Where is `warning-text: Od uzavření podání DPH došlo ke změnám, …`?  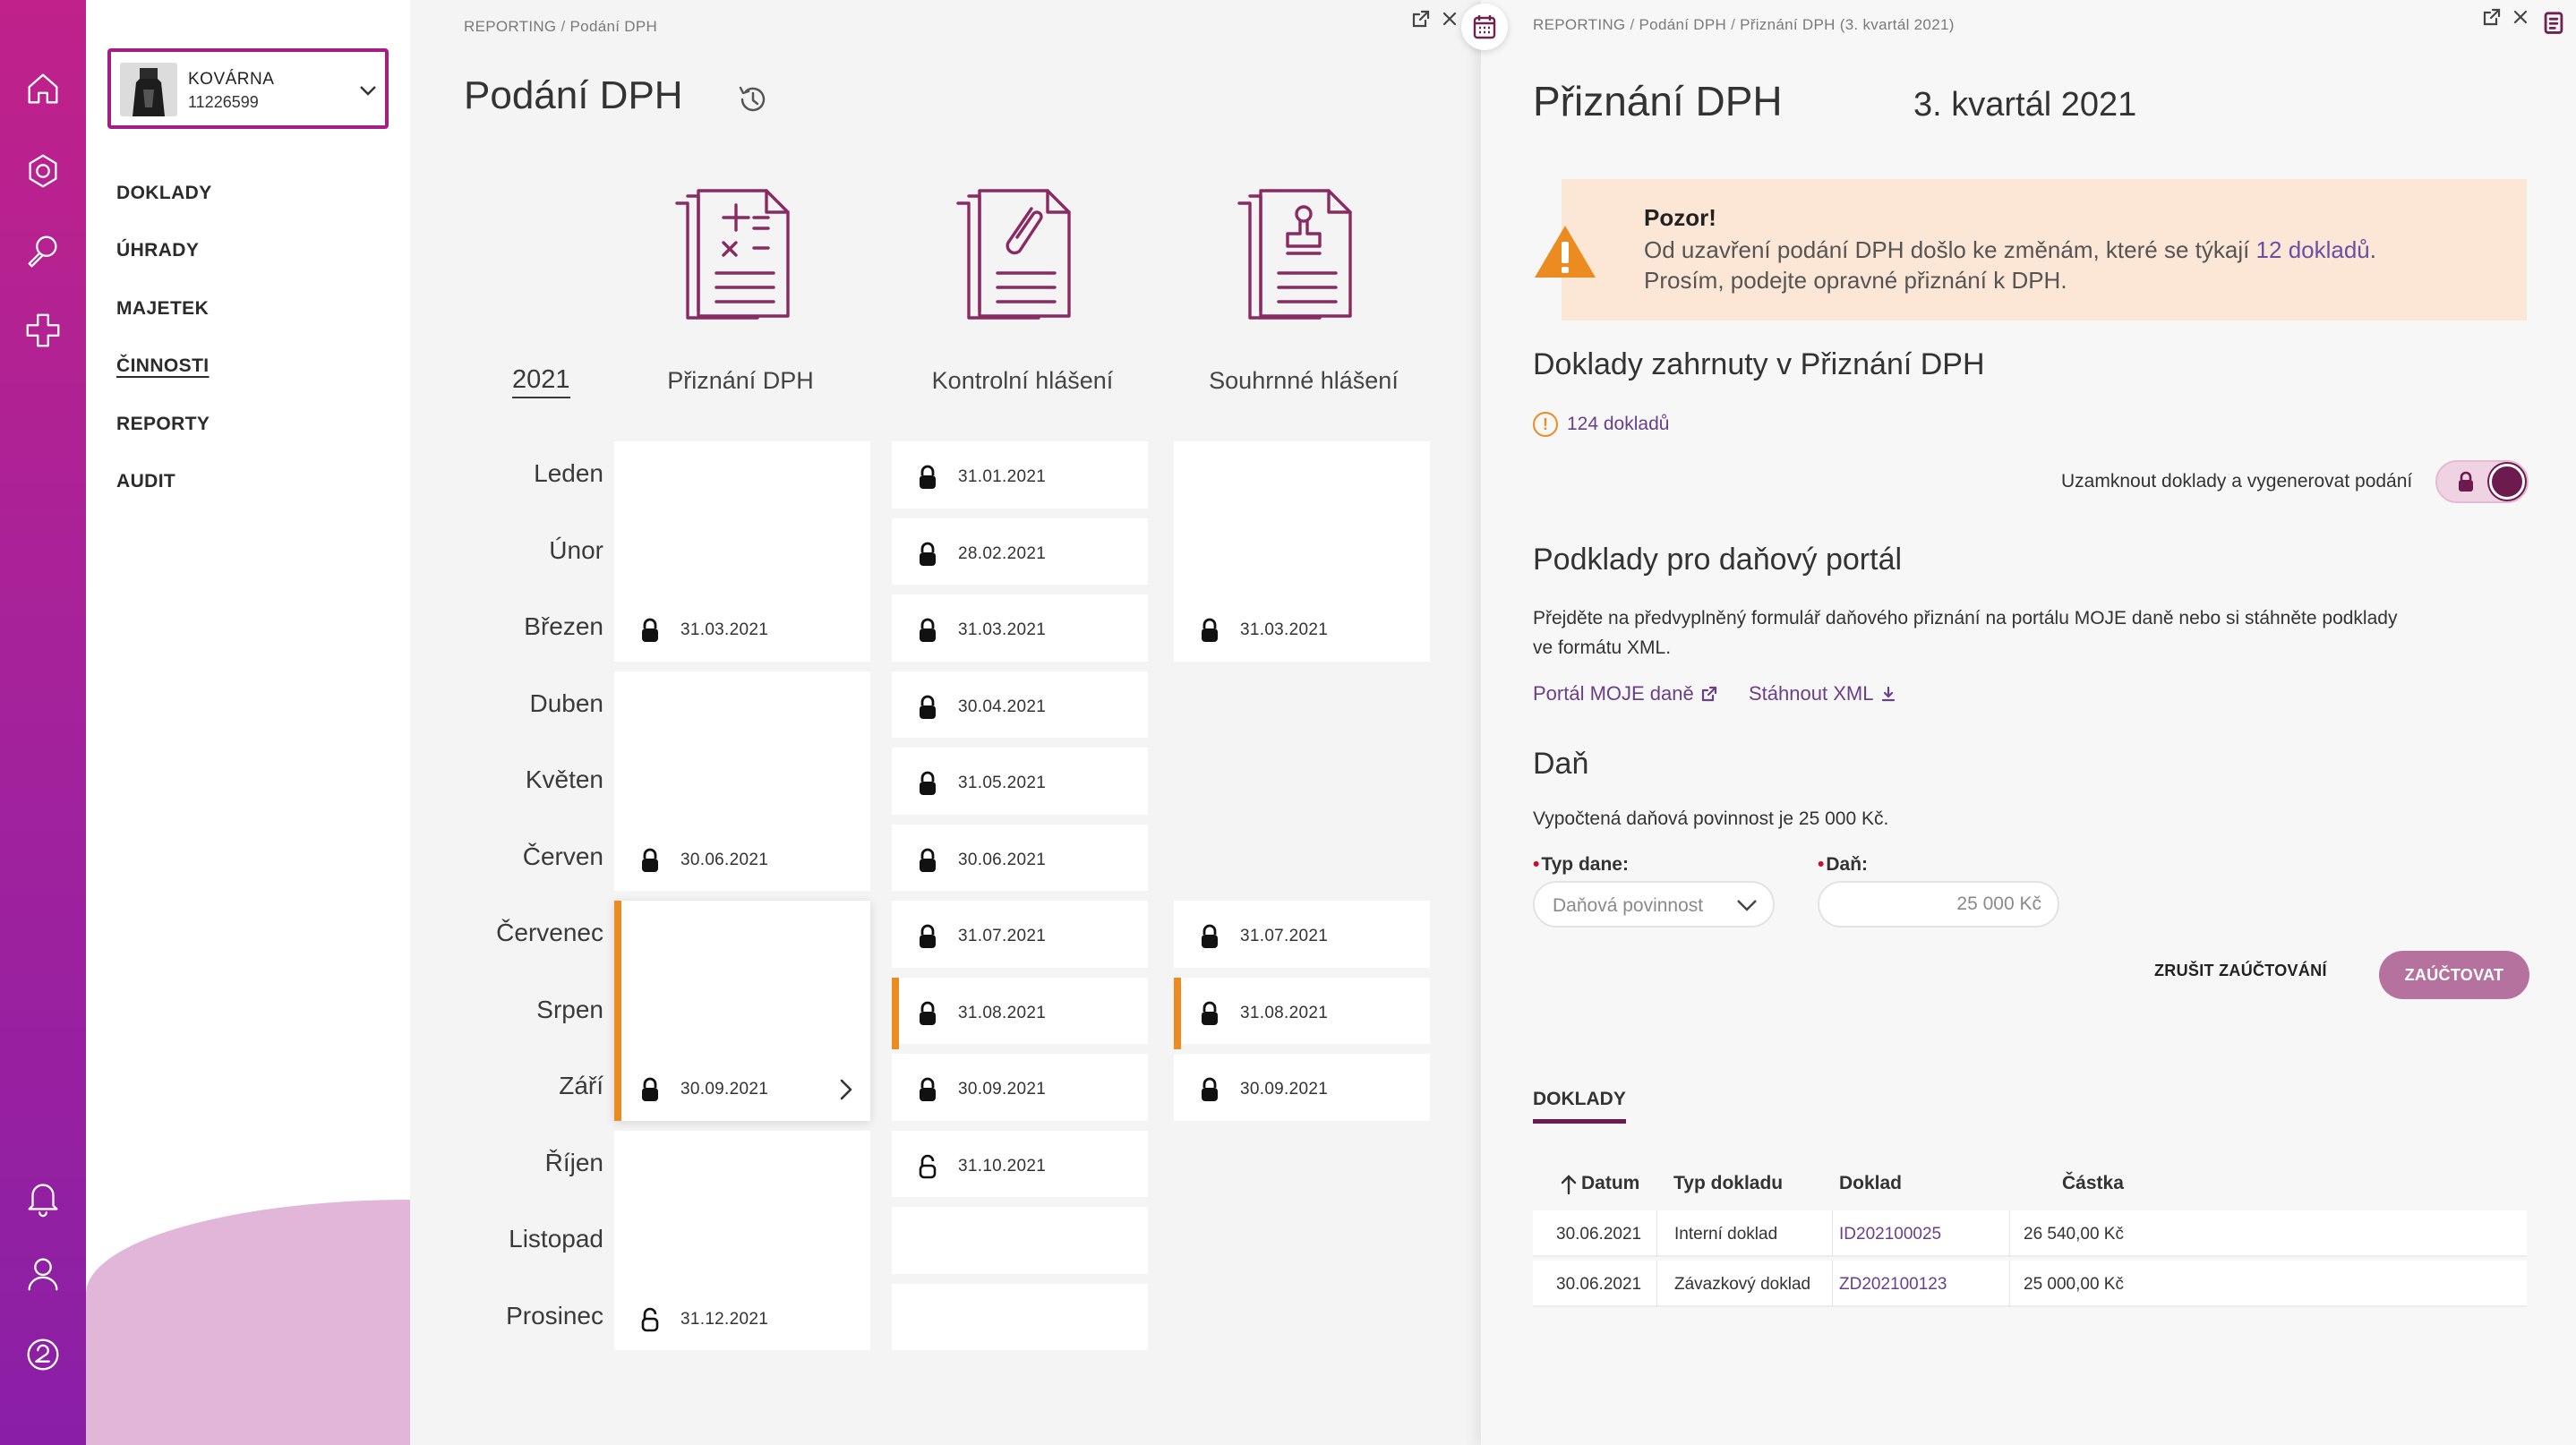 warning-text: Od uzavření podání DPH došlo ke změnám, … is located at coordinates (2010, 250).